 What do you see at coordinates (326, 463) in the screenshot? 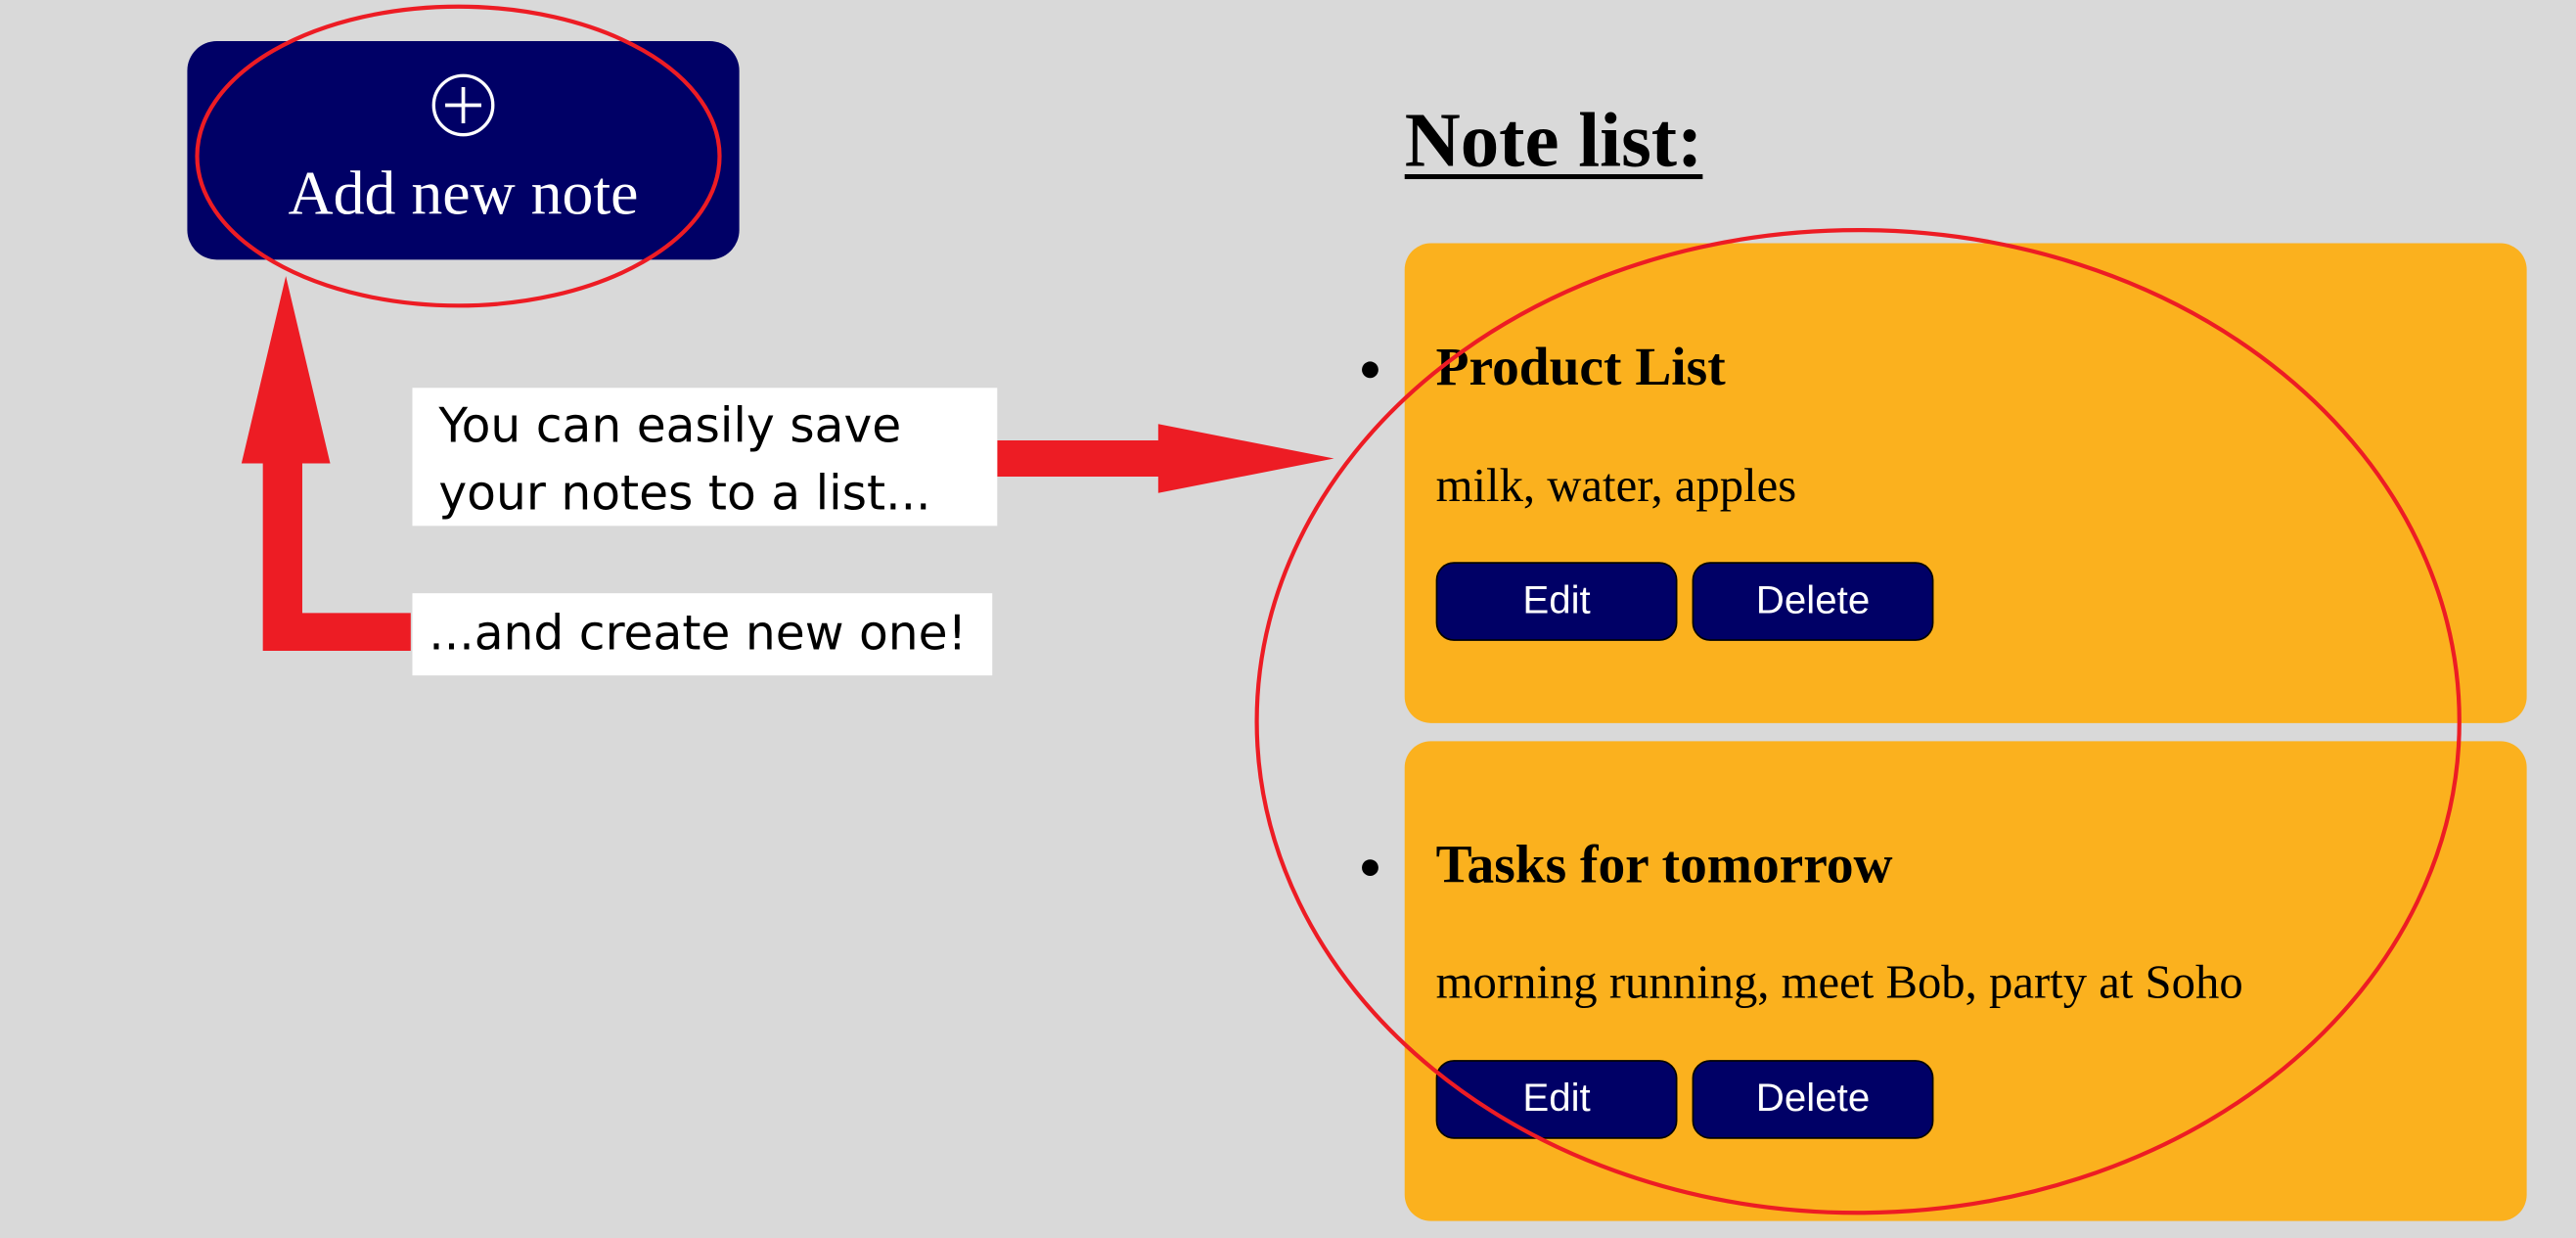
I see `arrow-up-bent-icon` at bounding box center [326, 463].